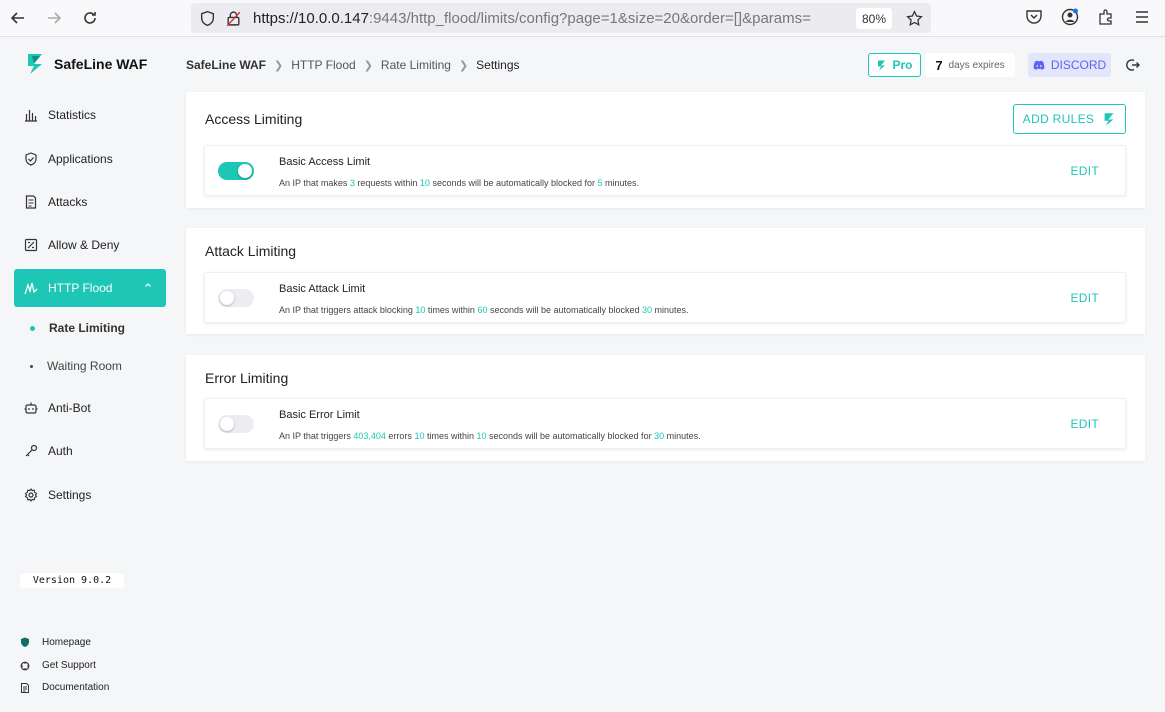  Describe the element at coordinates (207, 18) in the screenshot. I see `shield-icon` at that location.